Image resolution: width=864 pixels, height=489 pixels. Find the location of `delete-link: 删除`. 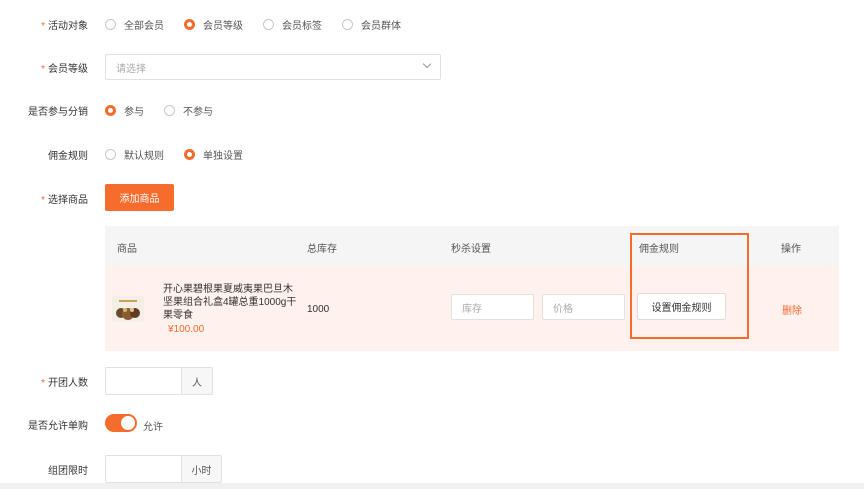

delete-link: 删除 is located at coordinates (792, 309).